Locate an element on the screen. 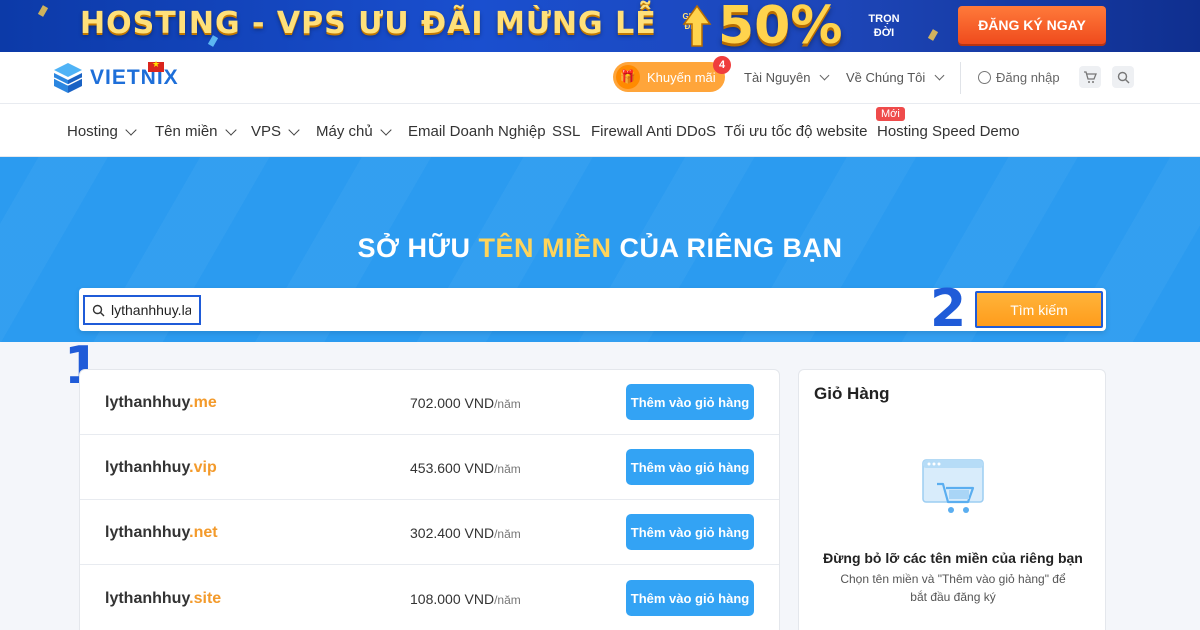  nav-item-label: Máy chủ is located at coordinates (344, 131).